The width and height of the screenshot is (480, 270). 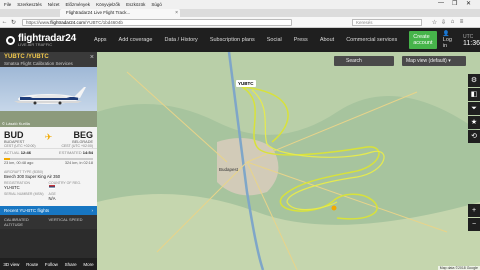 I want to click on hamburger-menu-icon: ≡, so click(x=461, y=22).